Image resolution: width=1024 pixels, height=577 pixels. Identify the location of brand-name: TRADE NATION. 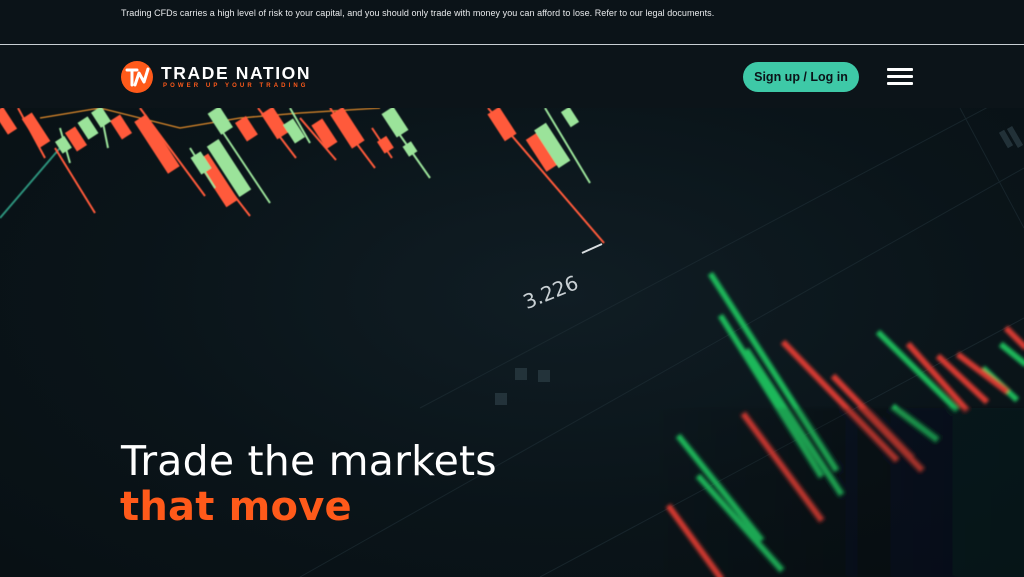
(236, 73).